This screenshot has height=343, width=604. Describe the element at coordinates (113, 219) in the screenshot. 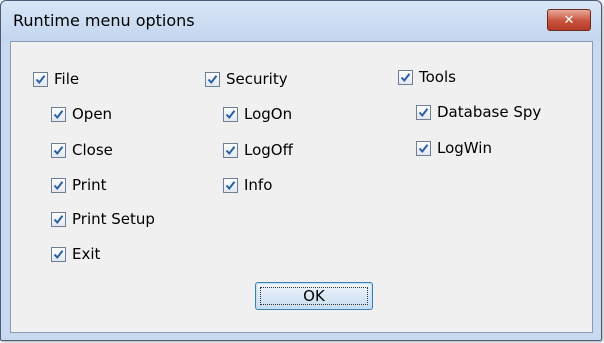

I see `checkbox-label: Print Setup` at that location.